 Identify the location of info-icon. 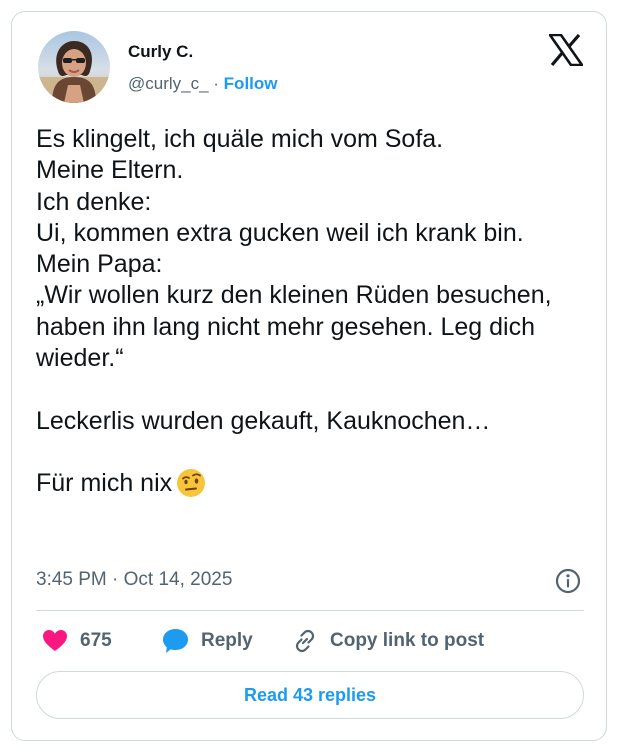
(568, 581).